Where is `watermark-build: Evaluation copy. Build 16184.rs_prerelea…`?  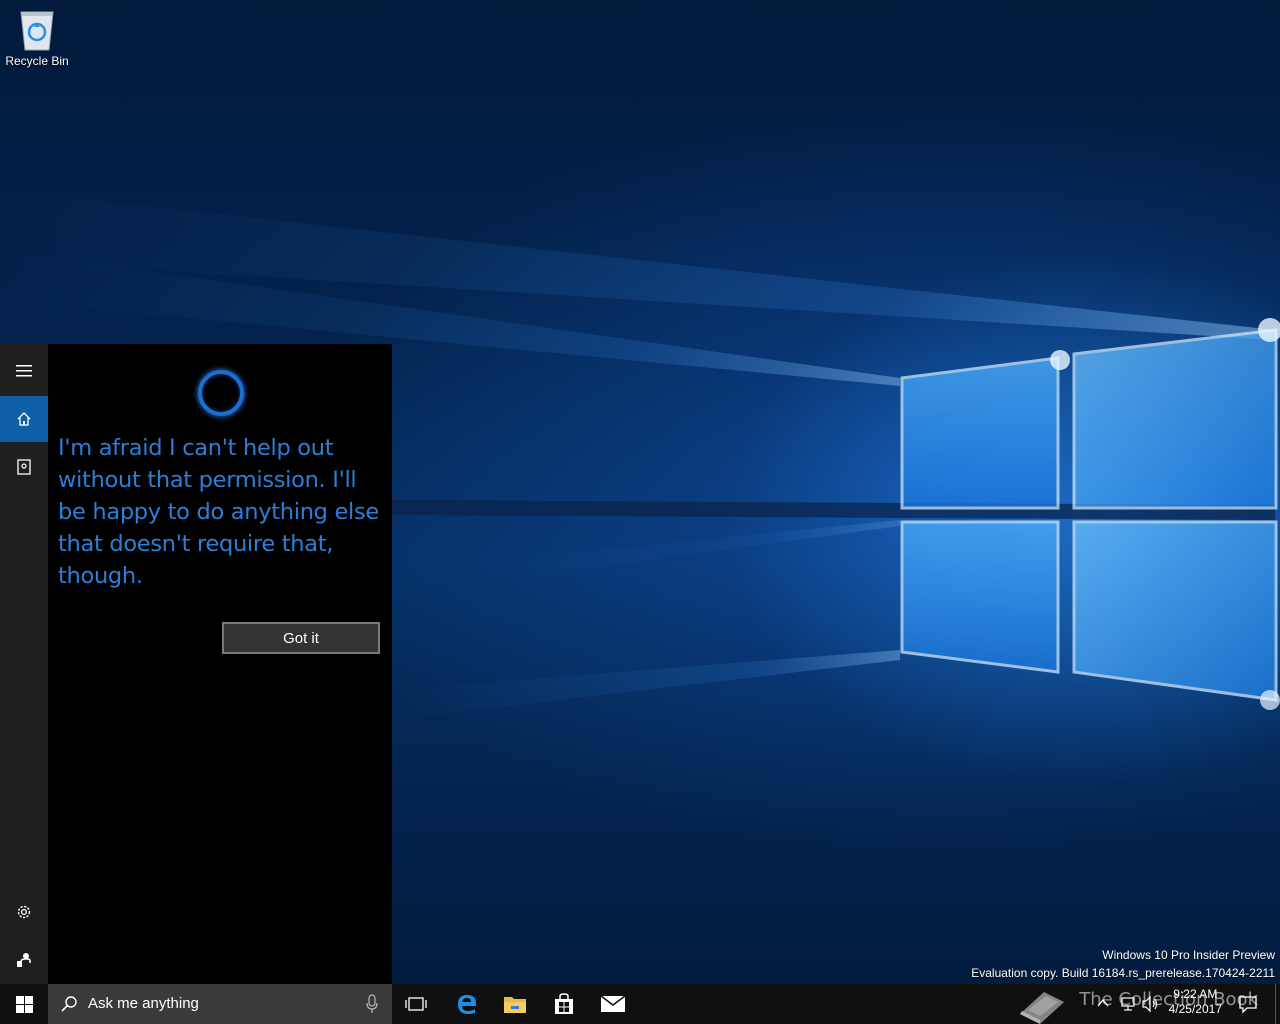 watermark-build: Evaluation copy. Build 16184.rs_prerelea… is located at coordinates (1123, 973).